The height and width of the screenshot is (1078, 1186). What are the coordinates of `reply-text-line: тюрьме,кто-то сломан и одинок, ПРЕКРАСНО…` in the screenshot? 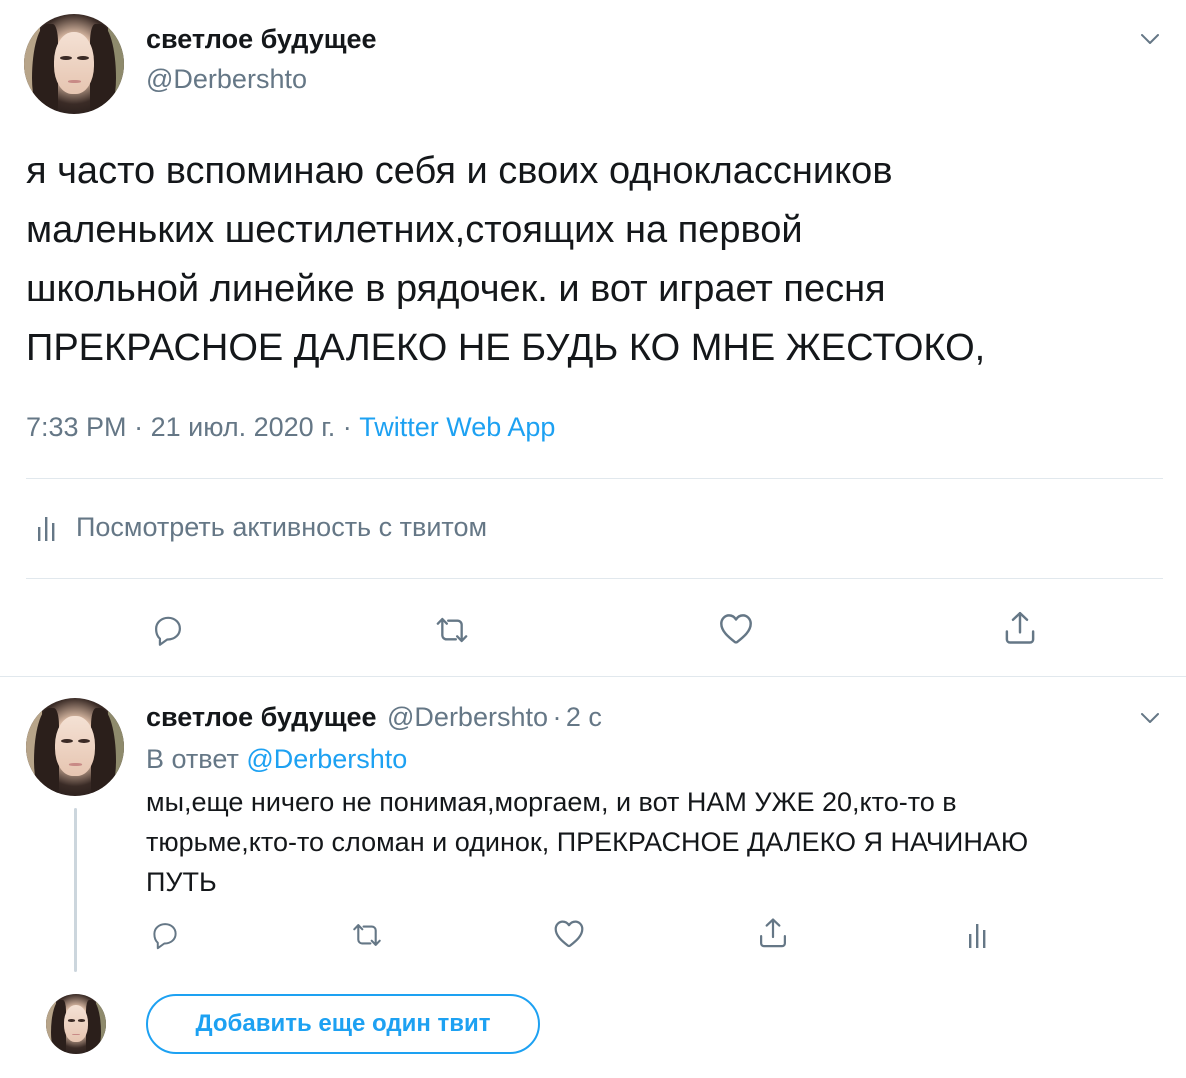 It's located at (587, 842).